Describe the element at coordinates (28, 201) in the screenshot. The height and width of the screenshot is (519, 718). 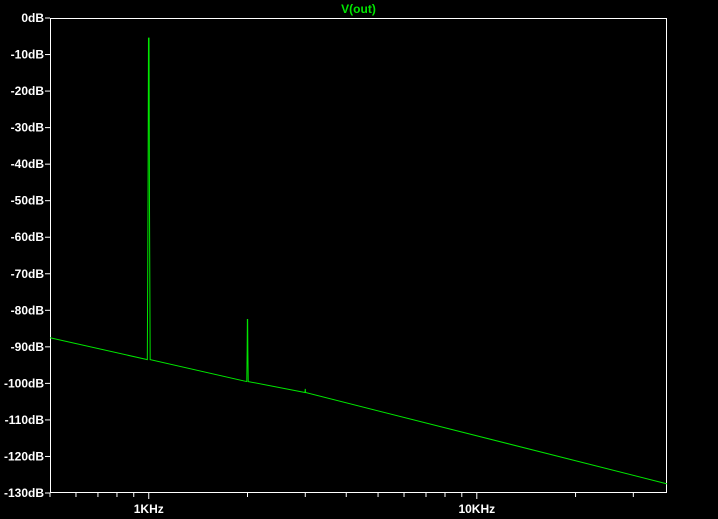
I see `y-tick-label: -50dB` at that location.